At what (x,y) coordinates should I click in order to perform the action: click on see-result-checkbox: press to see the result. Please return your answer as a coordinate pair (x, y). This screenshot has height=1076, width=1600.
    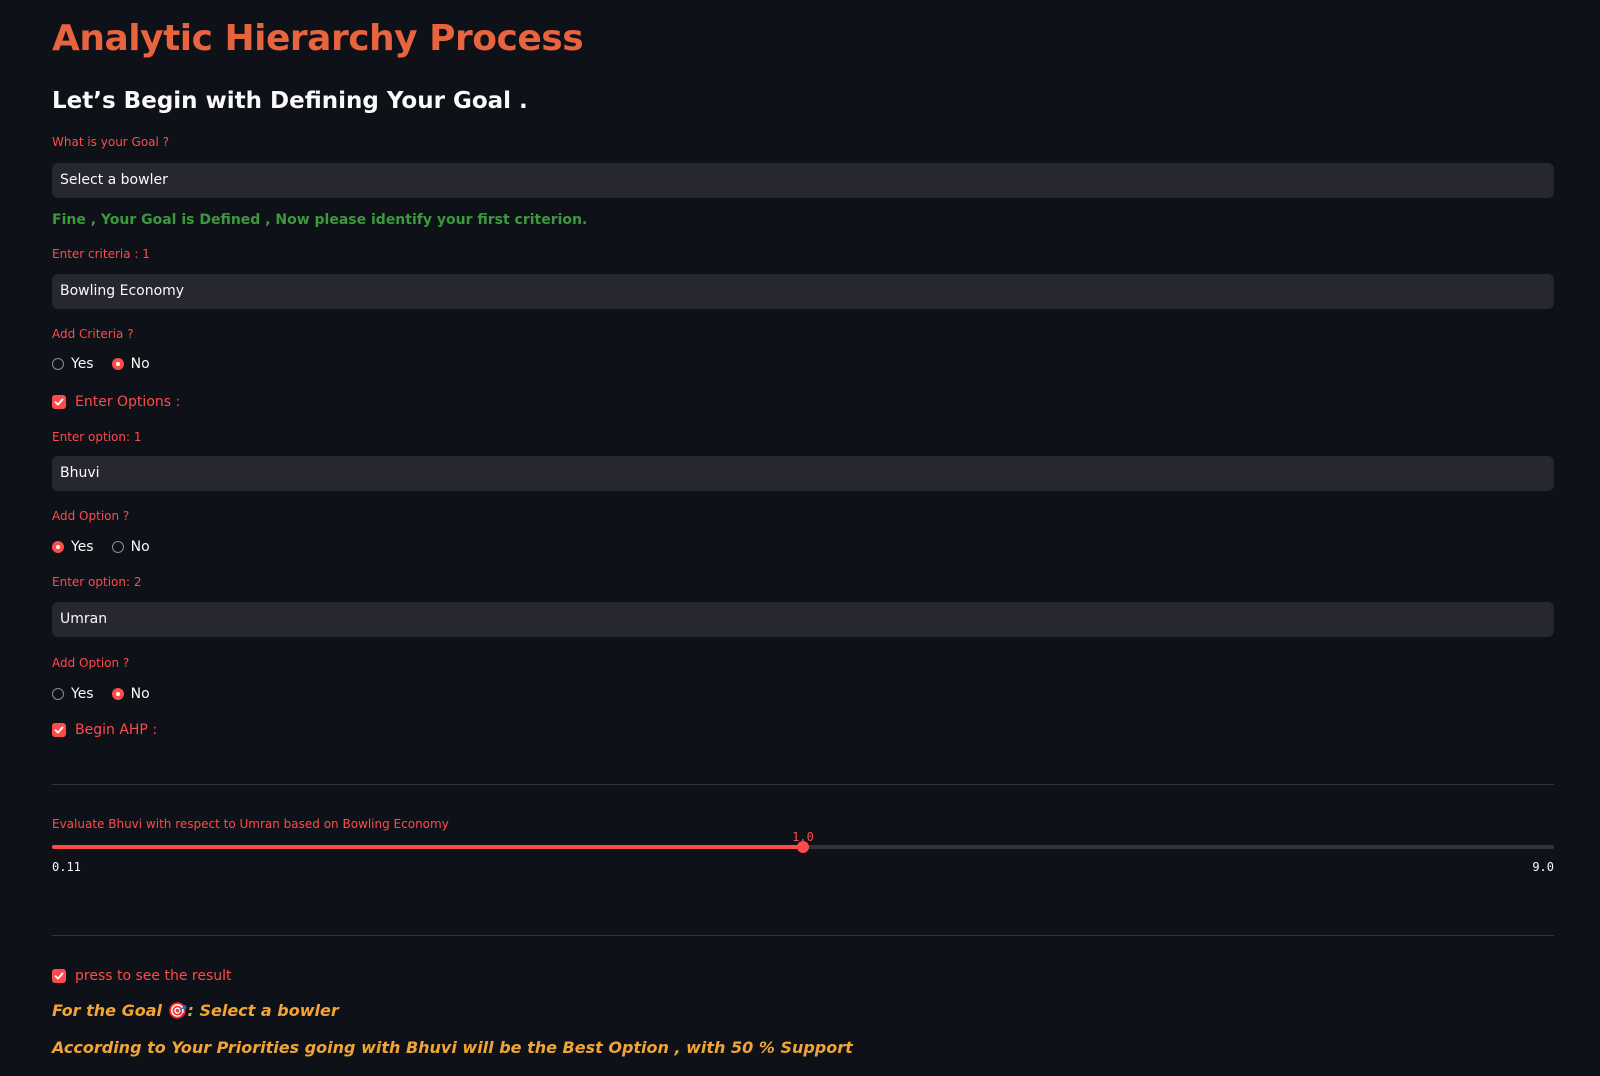
    Looking at the image, I should click on (142, 976).